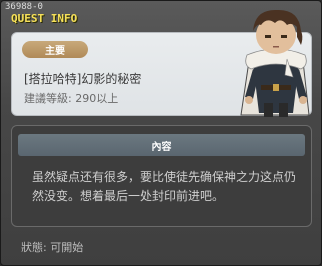 The height and width of the screenshot is (266, 322). I want to click on quest-status: 狀態: 可開始, so click(52, 247).